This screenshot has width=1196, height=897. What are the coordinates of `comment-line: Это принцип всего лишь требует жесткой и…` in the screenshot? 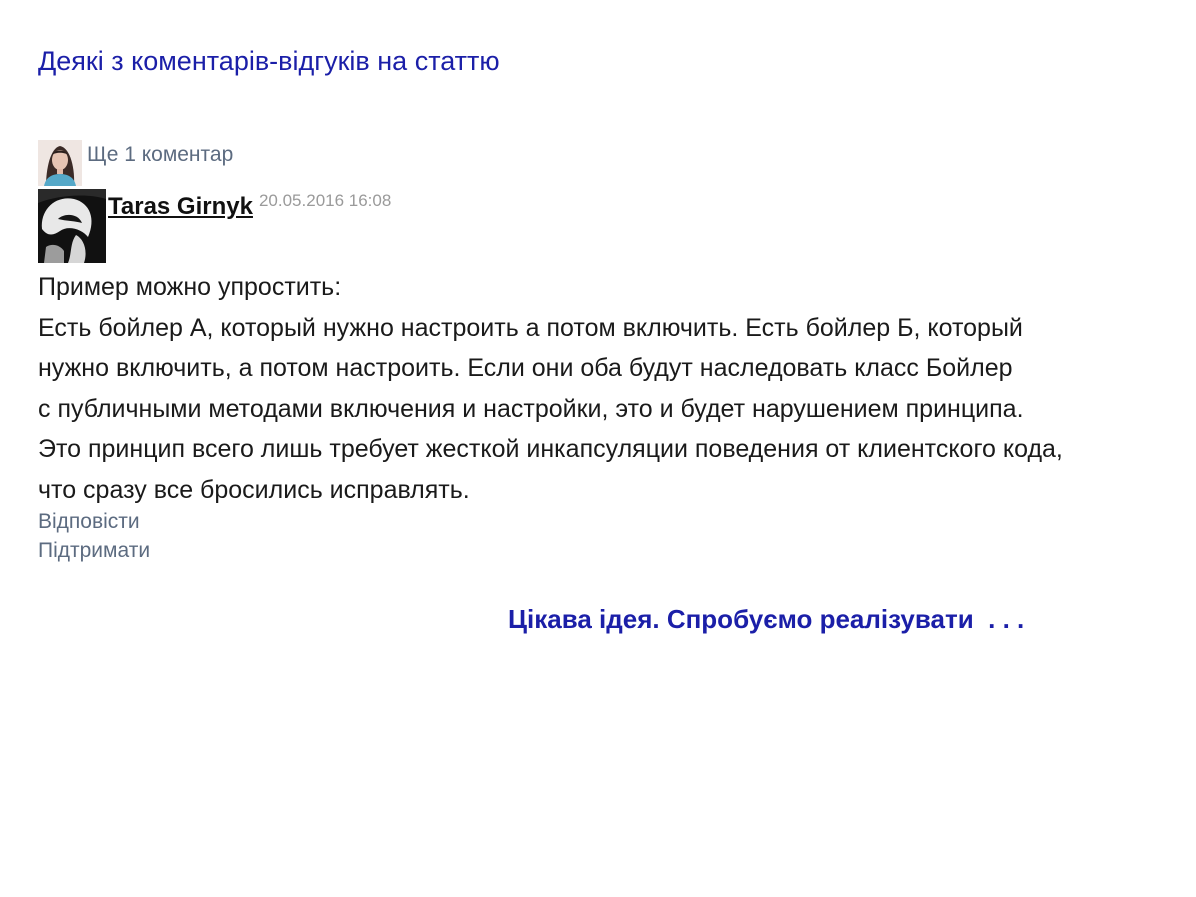 It's located at (550, 449).